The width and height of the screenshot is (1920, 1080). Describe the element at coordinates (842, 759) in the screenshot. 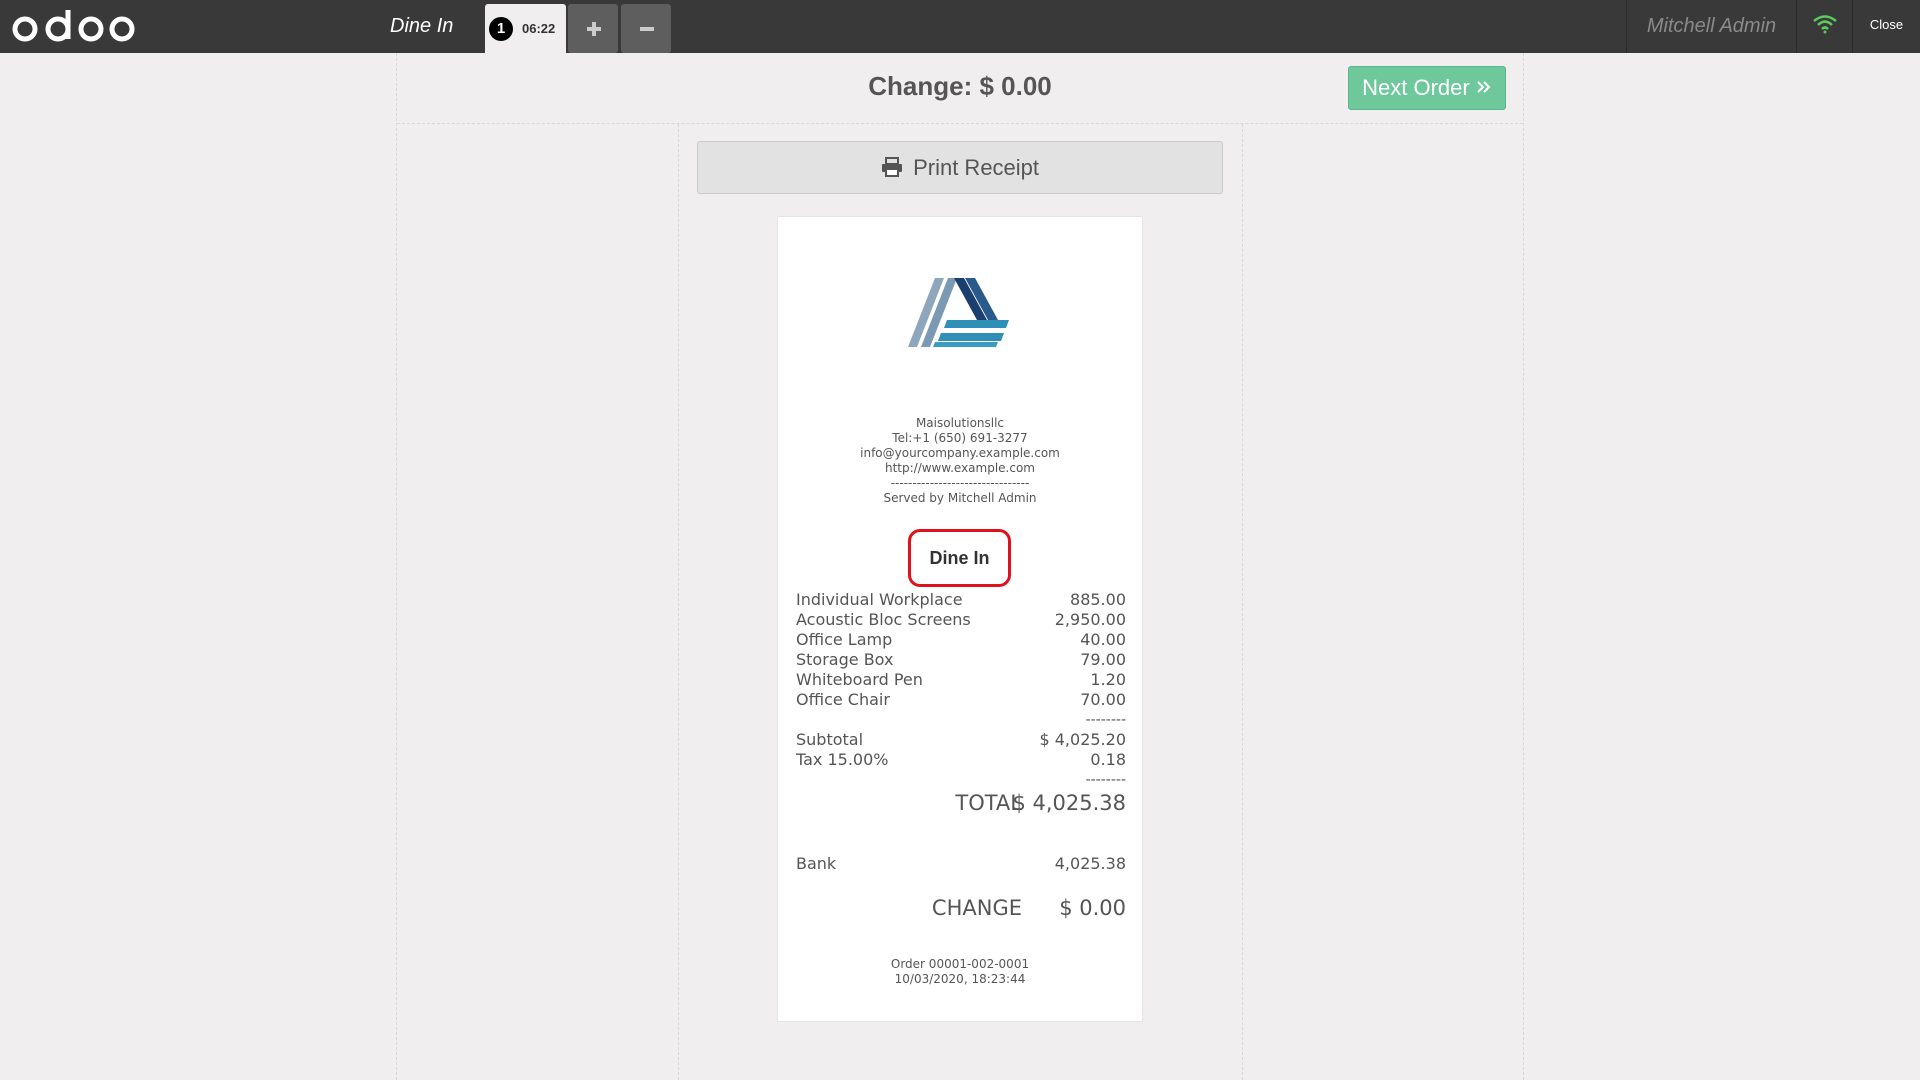

I see `tax-label: Tax 15.00%` at that location.